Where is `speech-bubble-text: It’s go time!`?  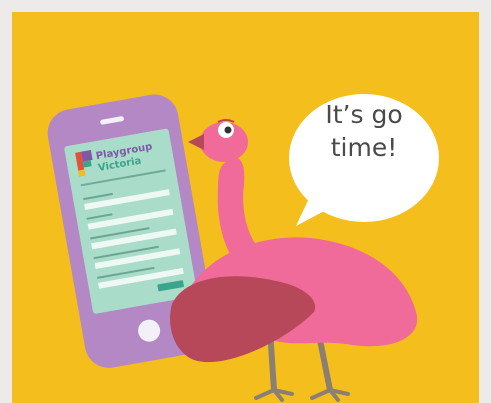
speech-bubble-text: It’s go time! is located at coordinates (364, 131).